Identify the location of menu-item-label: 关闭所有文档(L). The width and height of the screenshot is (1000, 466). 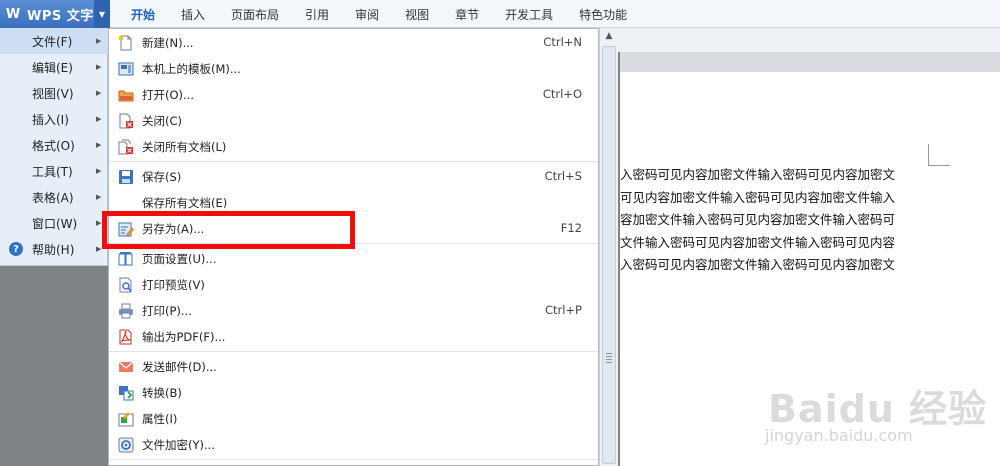
(184, 147).